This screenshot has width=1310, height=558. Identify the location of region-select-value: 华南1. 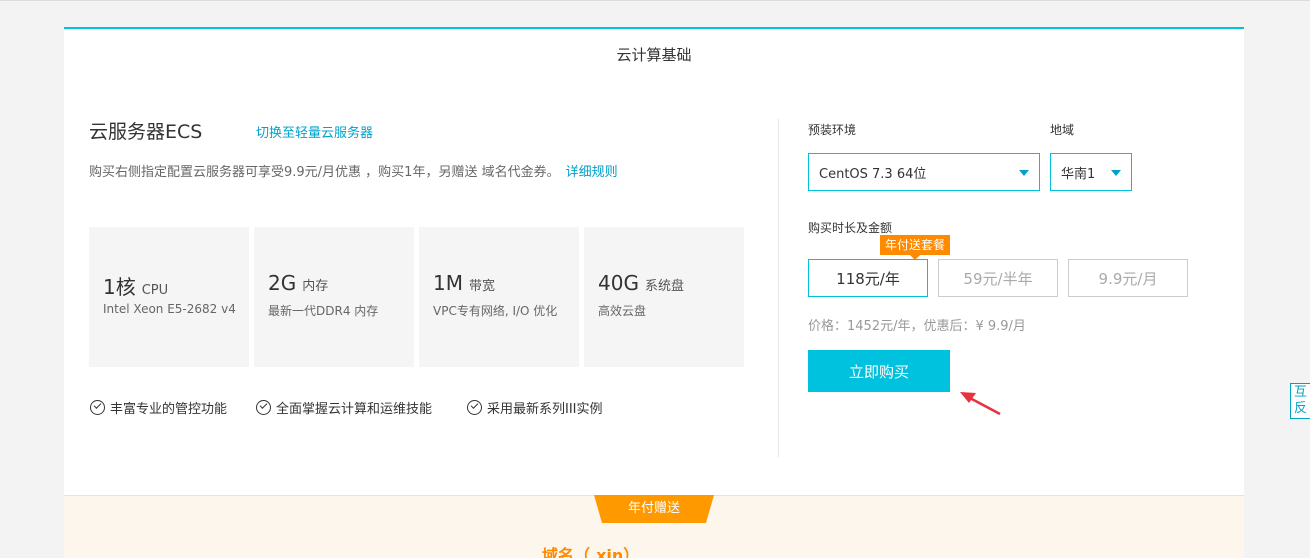
(1078, 174).